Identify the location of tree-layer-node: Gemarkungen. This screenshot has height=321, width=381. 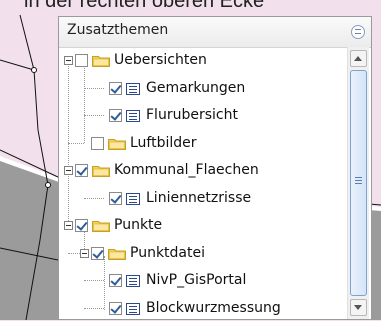
(204, 89).